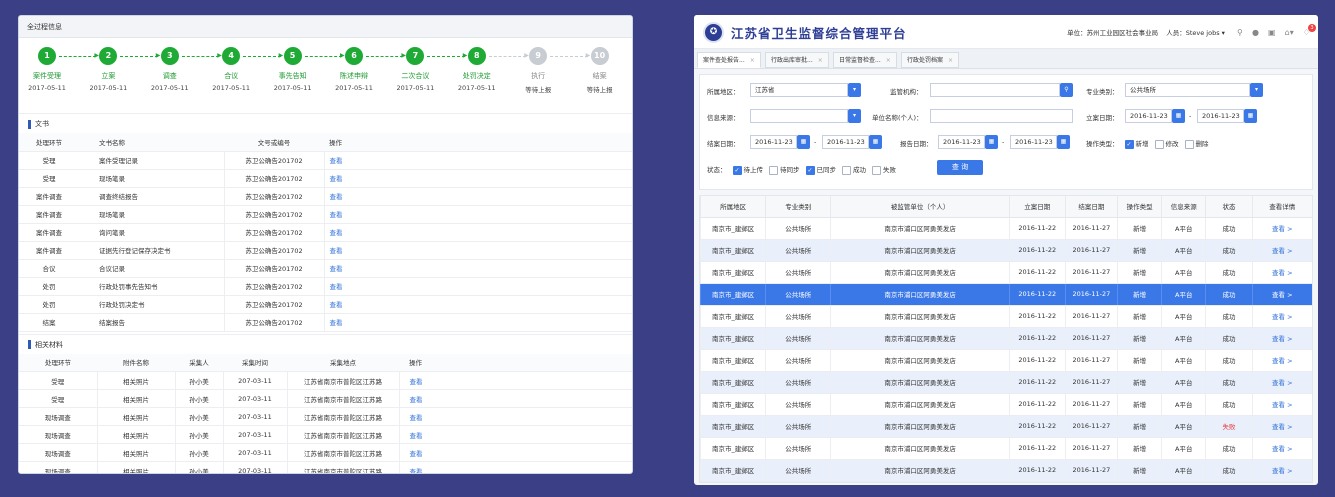  I want to click on material-row: 现场调查 相关照片 孙小美 207-03-11 江苏省南京市普陀区江苏路 查看, so click(325, 467).